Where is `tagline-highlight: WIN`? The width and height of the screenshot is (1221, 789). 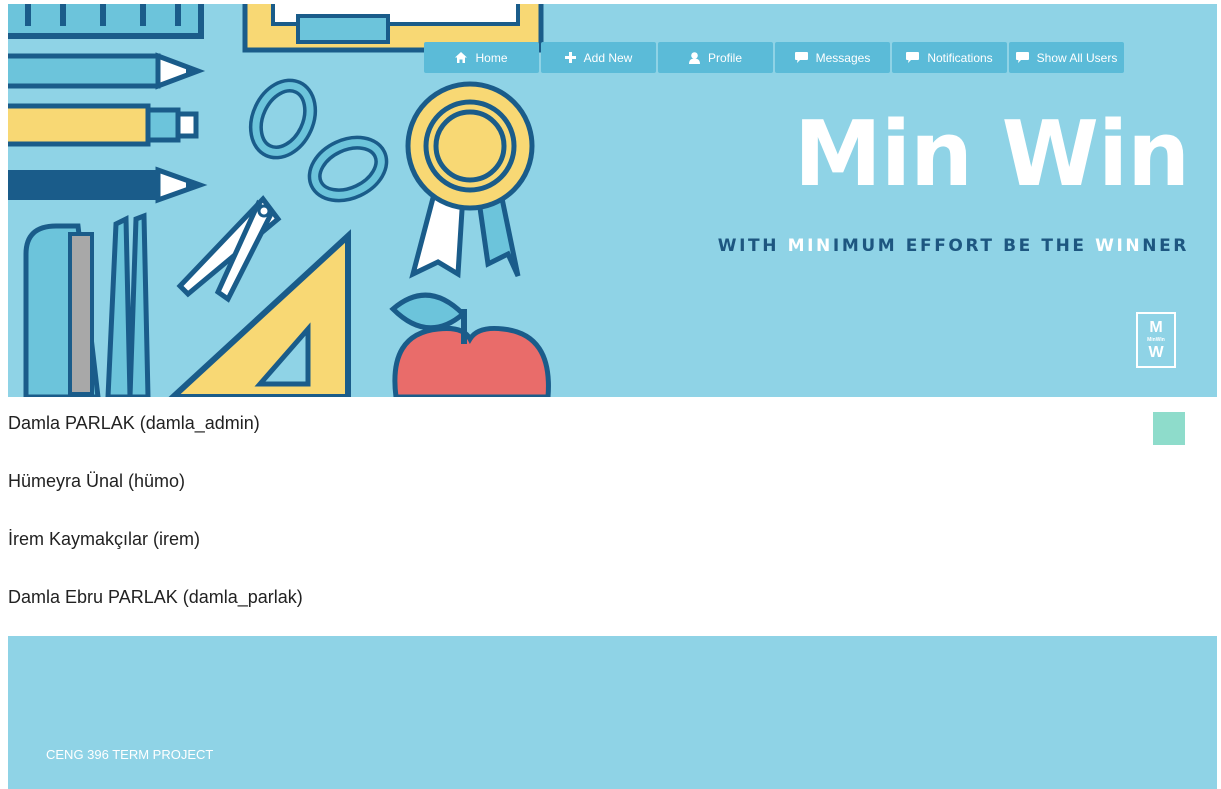 tagline-highlight: WIN is located at coordinates (1119, 246).